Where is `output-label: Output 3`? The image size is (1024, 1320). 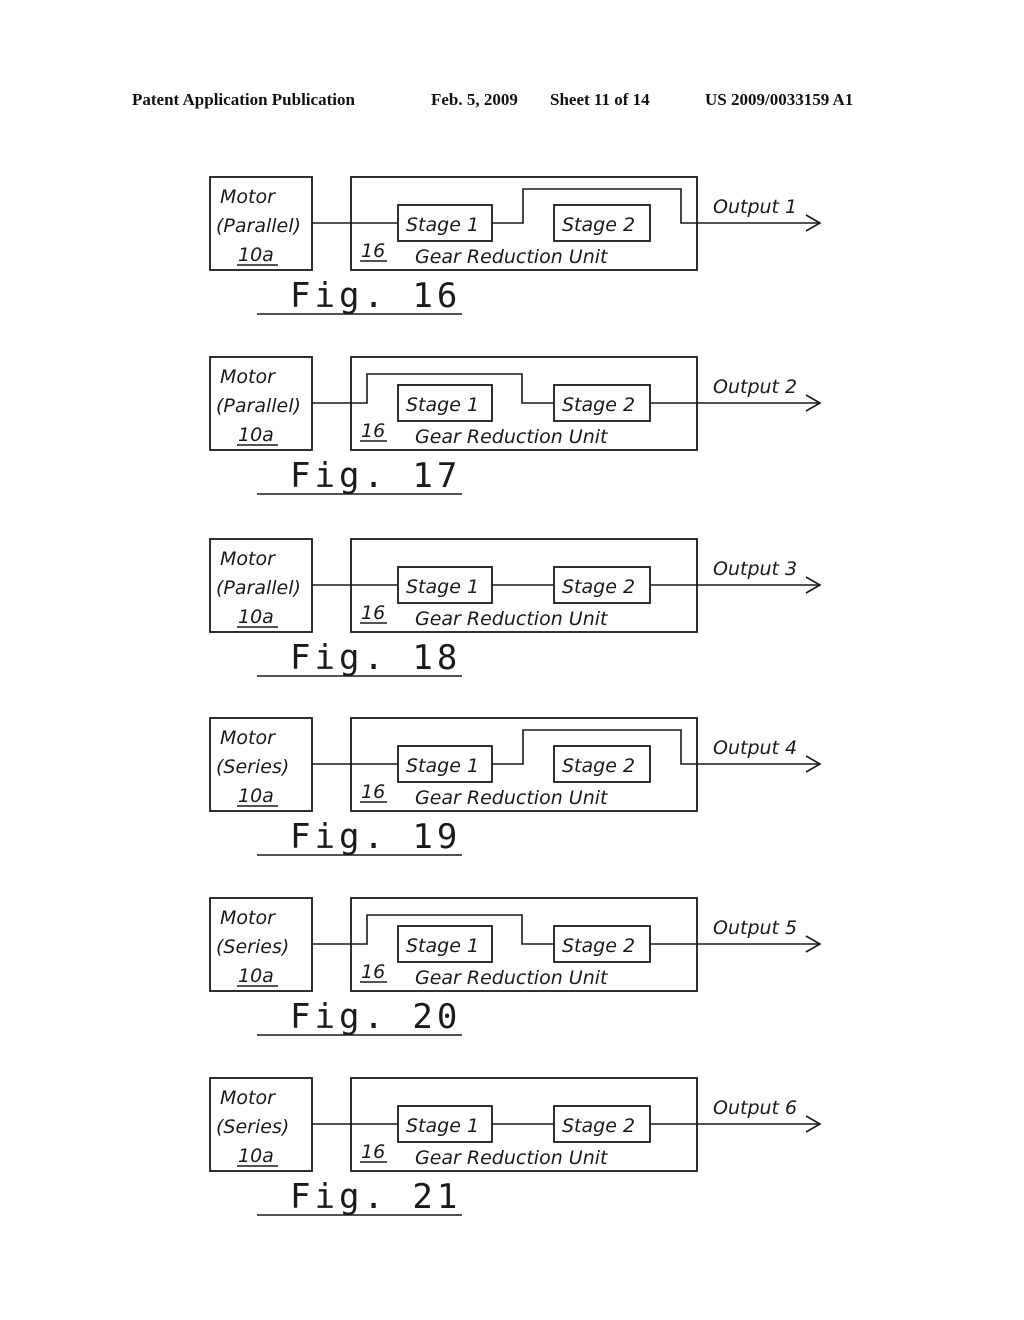 output-label: Output 3 is located at coordinates (755, 569).